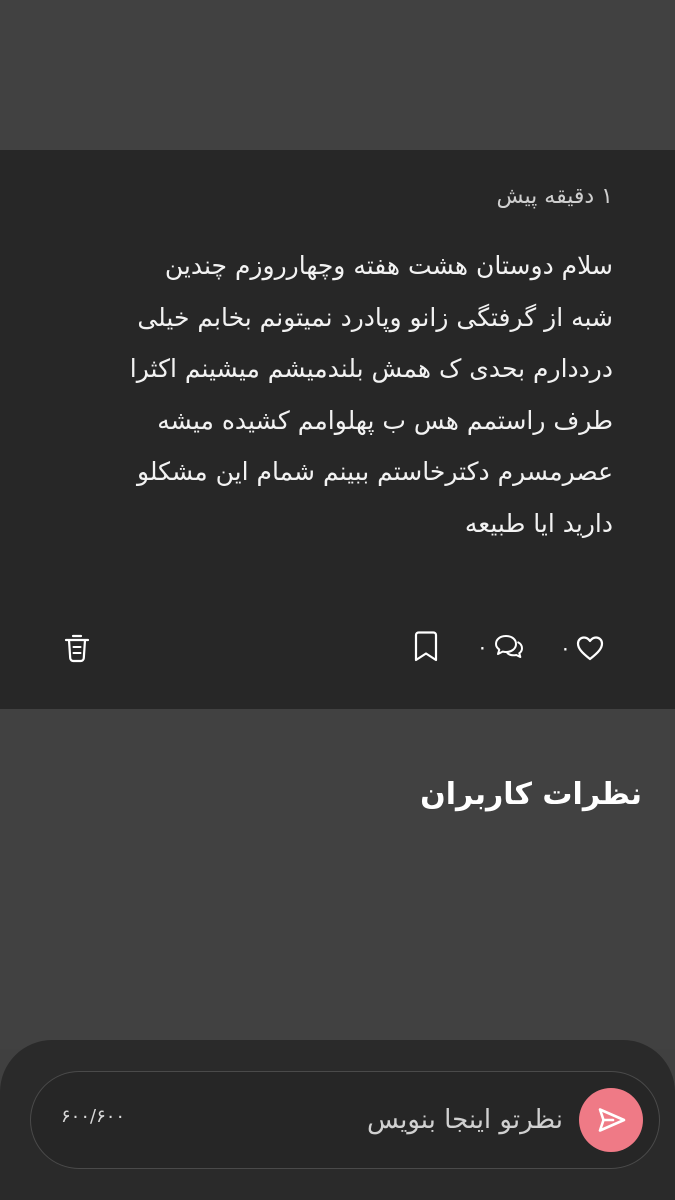 This screenshot has width=675, height=1200. Describe the element at coordinates (398, 1120) in the screenshot. I see `comment-input` at that location.